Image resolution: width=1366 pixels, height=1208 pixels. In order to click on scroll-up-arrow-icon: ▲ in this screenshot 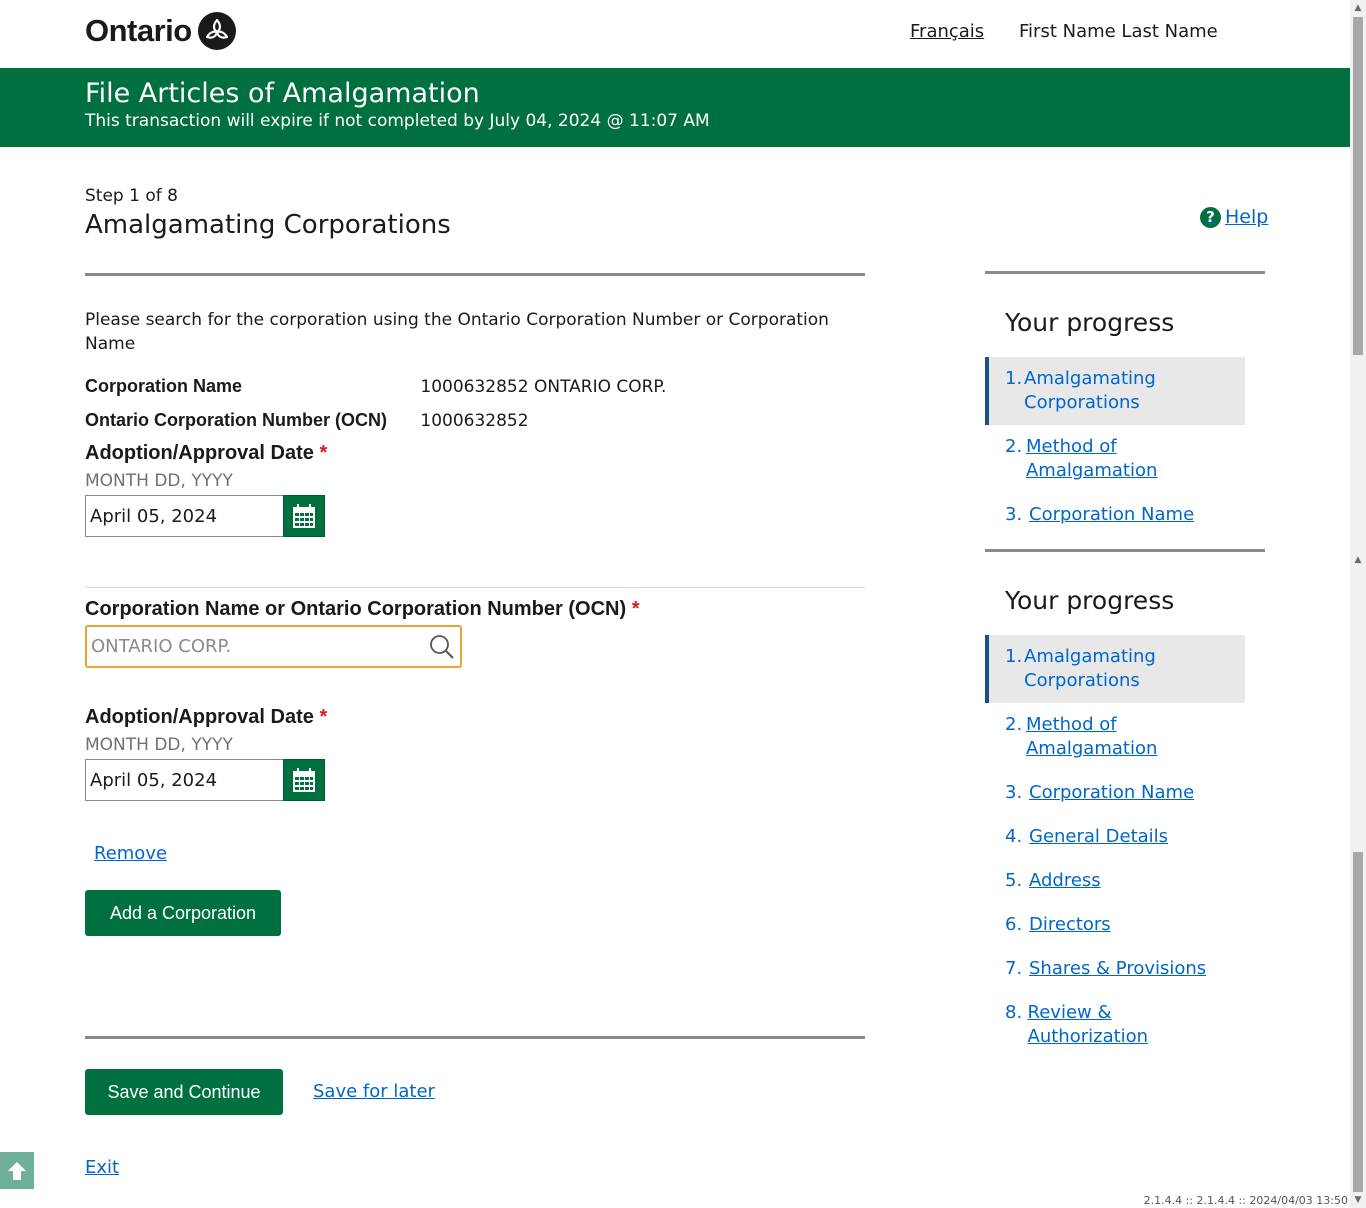, I will do `click(1358, 8)`.